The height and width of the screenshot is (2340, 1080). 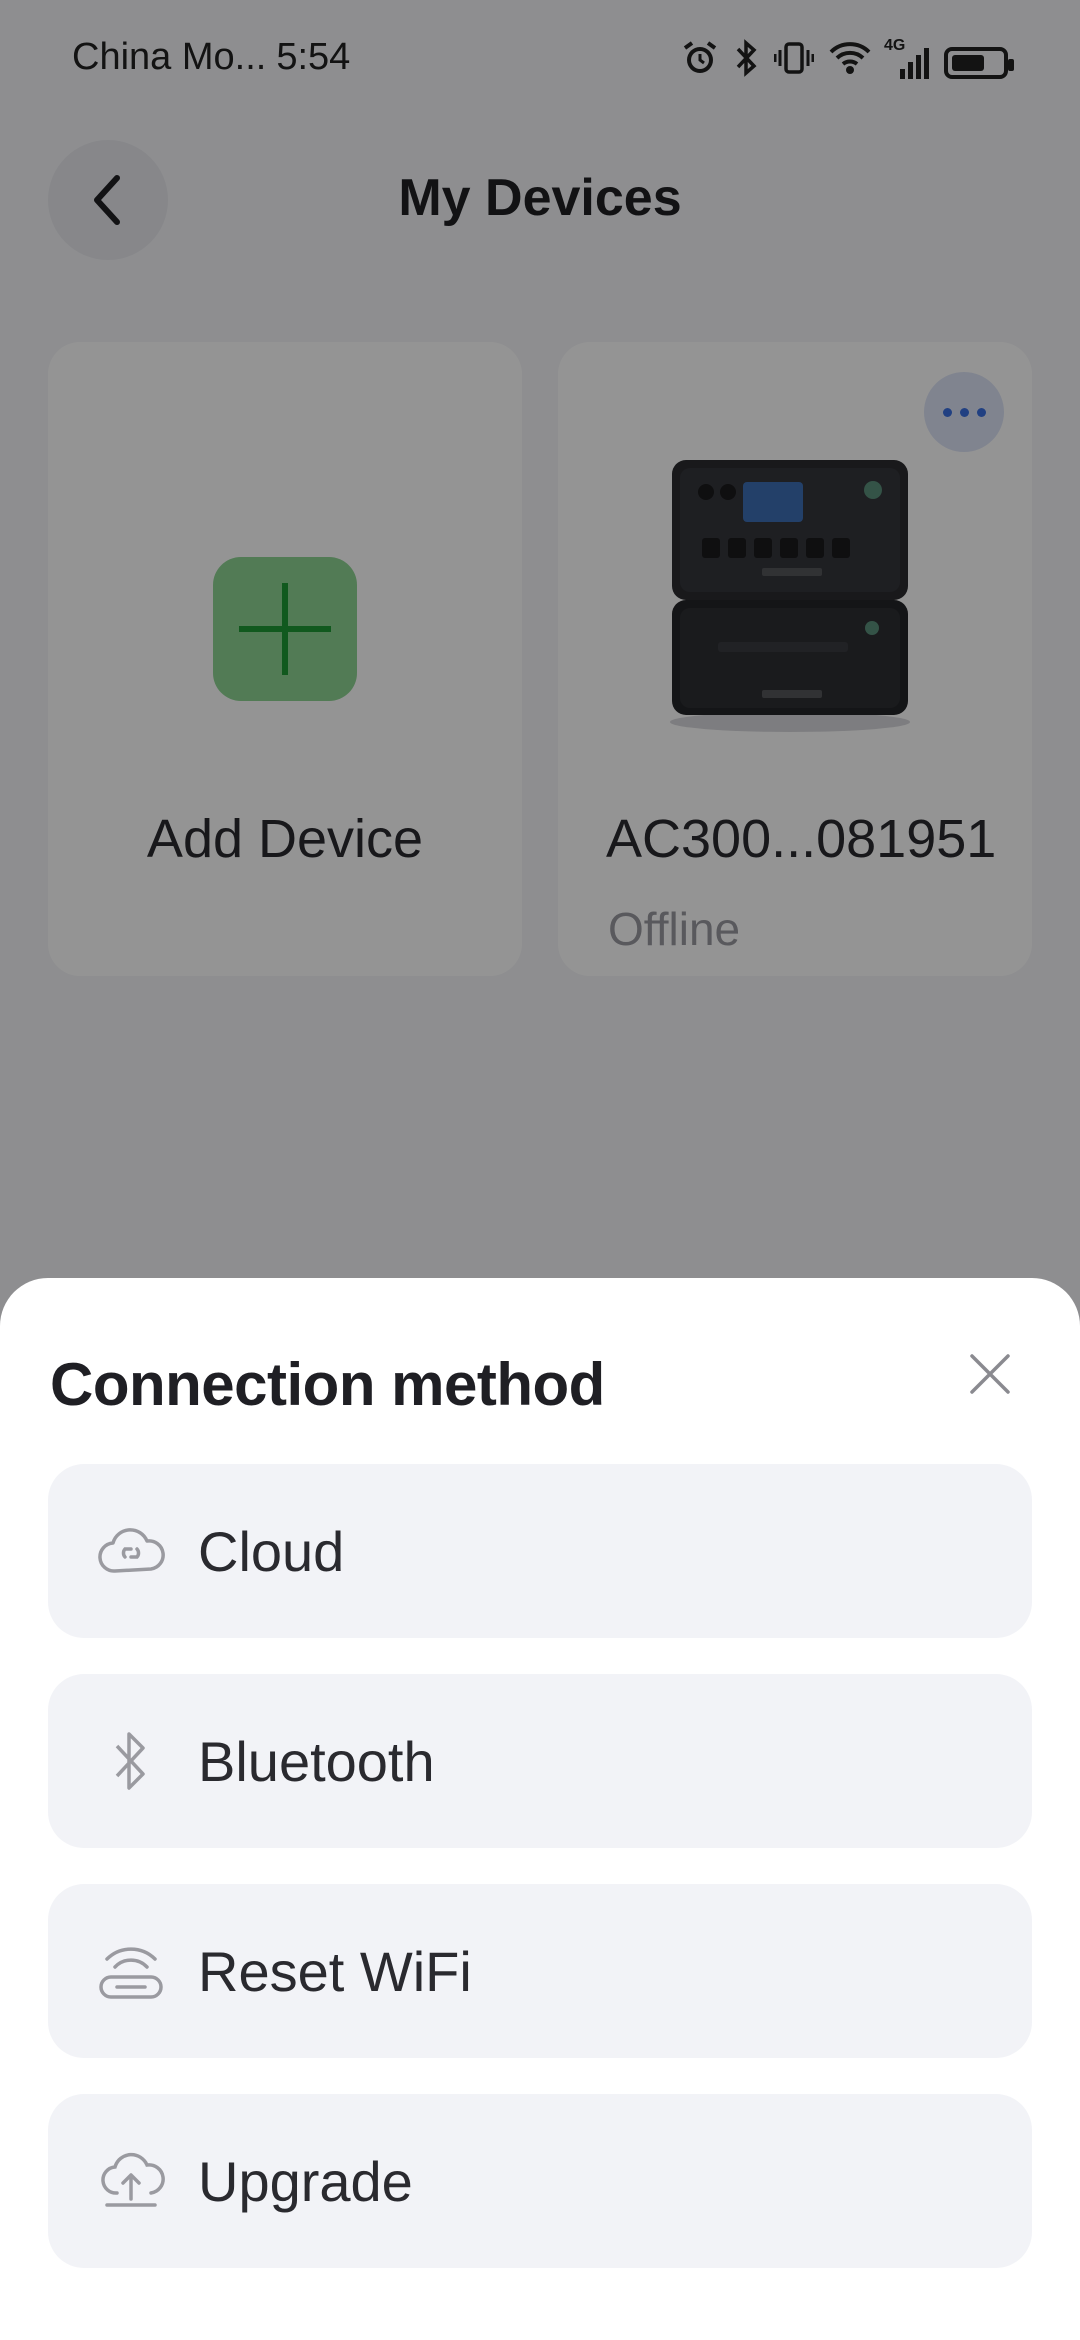 I want to click on option-upgrade: Upgrade, so click(x=540, y=2181).